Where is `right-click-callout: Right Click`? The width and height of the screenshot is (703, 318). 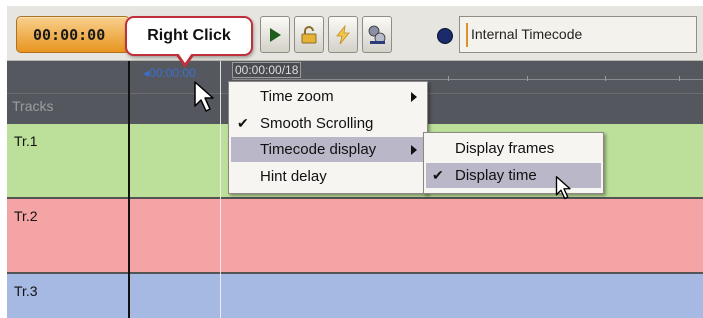
right-click-callout: Right Click is located at coordinates (189, 36).